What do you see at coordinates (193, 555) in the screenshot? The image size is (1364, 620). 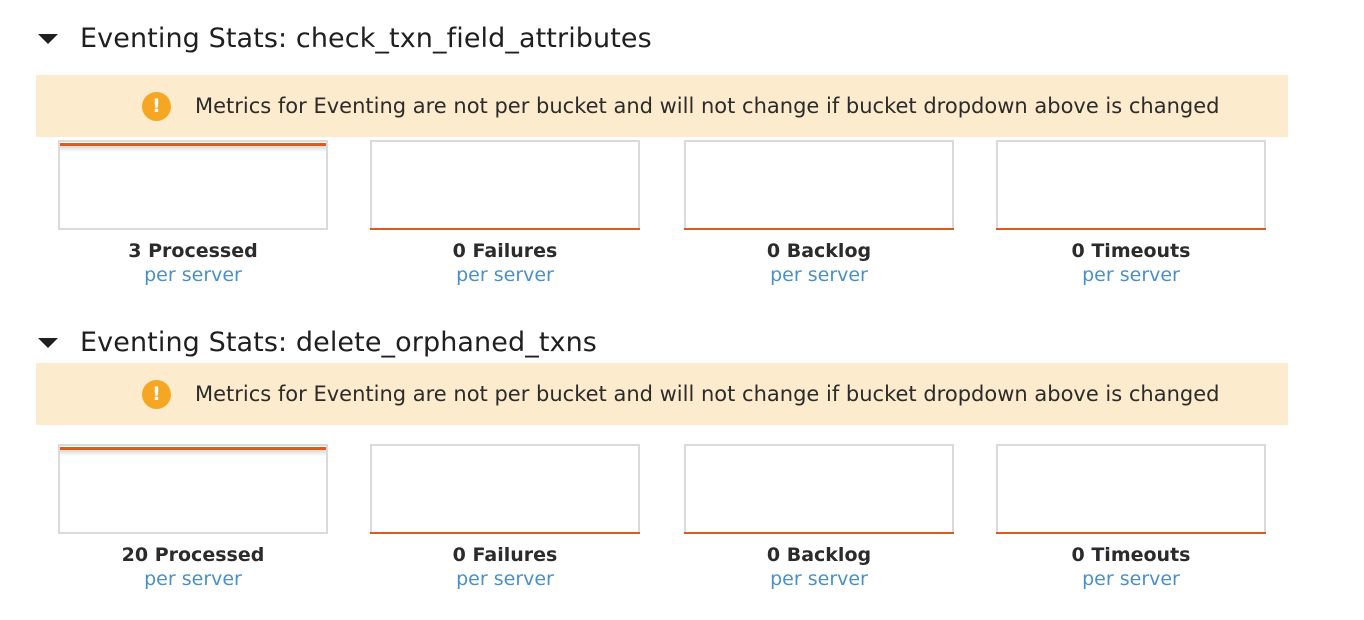 I see `chart-label: 20 Processed` at bounding box center [193, 555].